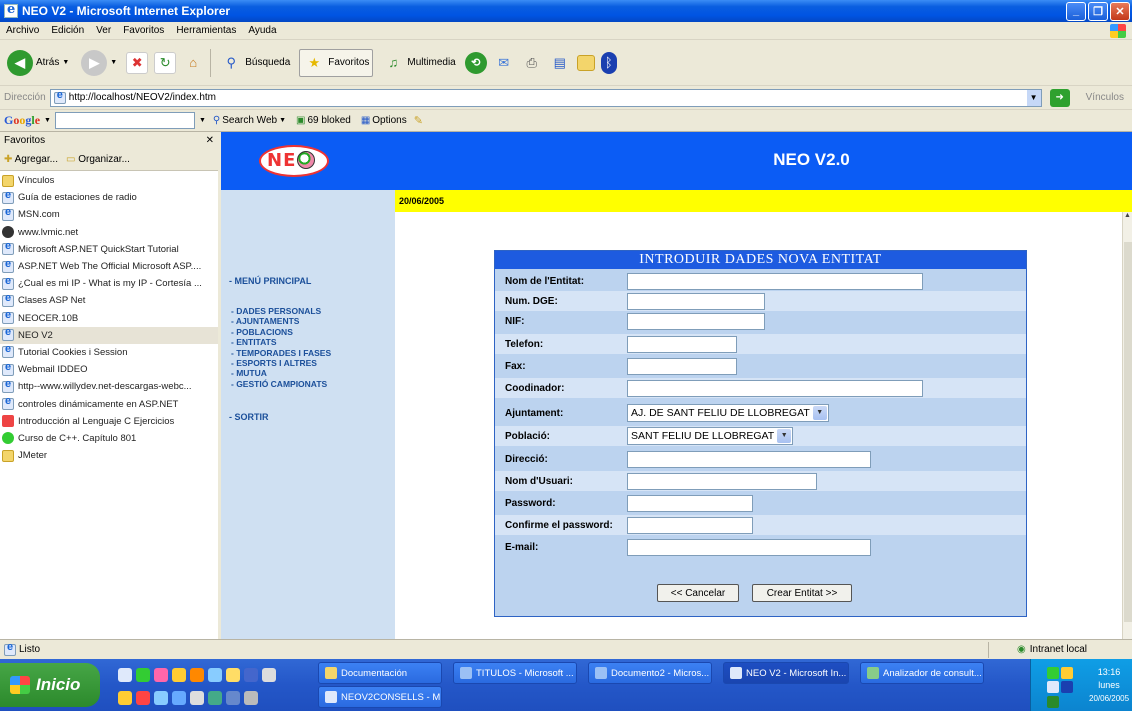 This screenshot has width=1132, height=711. What do you see at coordinates (749, 459) in the screenshot?
I see `address-input-field` at bounding box center [749, 459].